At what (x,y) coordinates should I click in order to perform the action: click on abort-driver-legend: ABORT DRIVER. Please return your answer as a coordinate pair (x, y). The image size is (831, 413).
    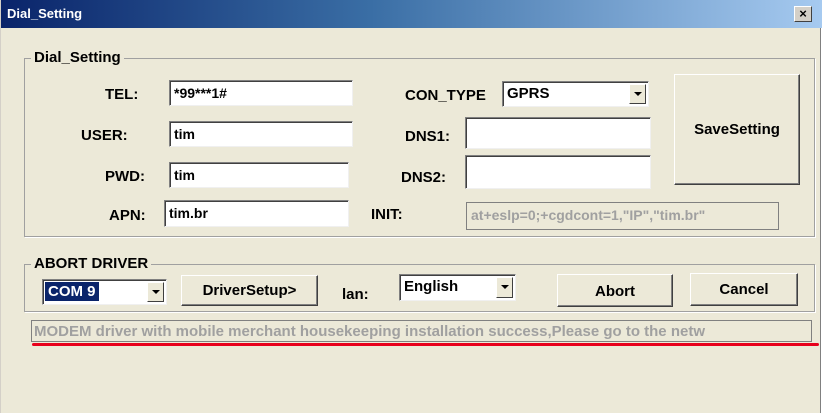
    Looking at the image, I should click on (91, 263).